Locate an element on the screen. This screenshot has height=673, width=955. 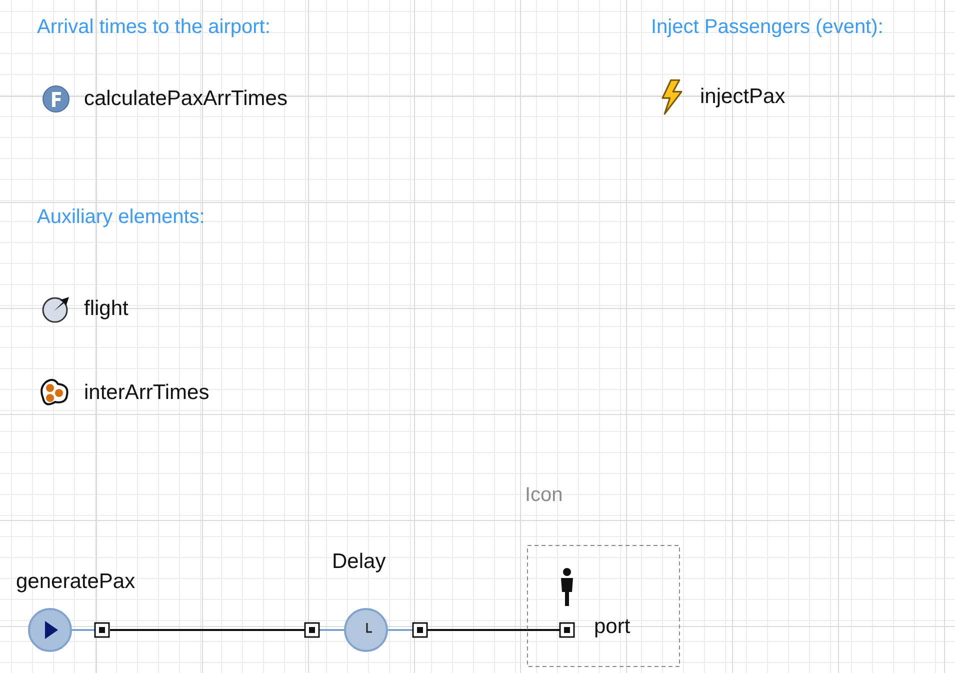
person-icon is located at coordinates (567, 587).